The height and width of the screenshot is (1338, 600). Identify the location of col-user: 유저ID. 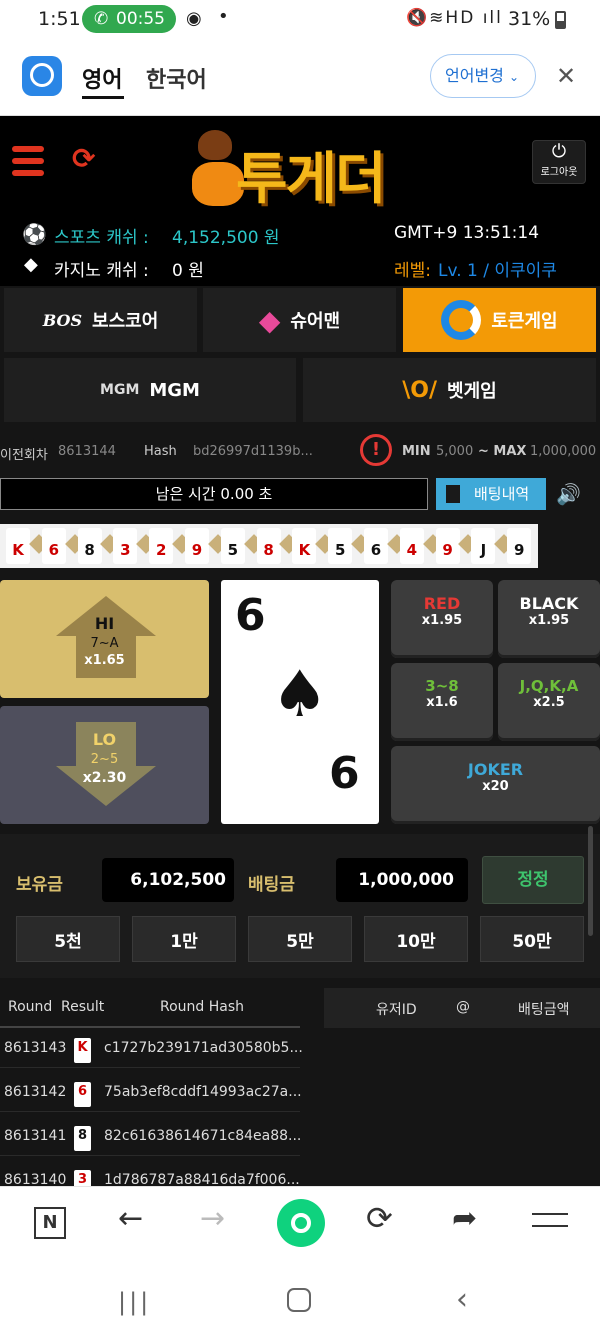
(396, 1010).